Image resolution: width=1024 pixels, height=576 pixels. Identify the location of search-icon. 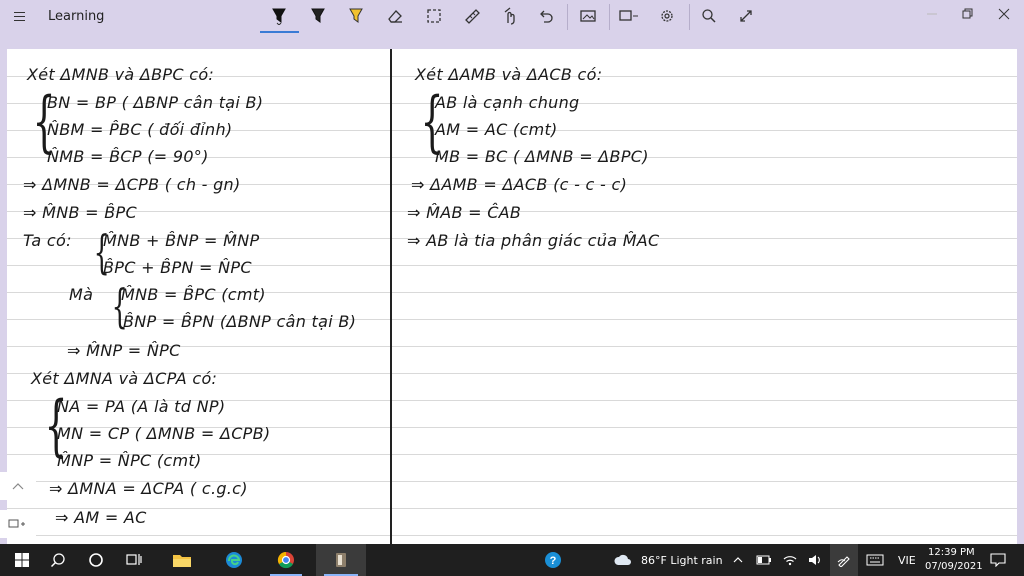
(709, 16).